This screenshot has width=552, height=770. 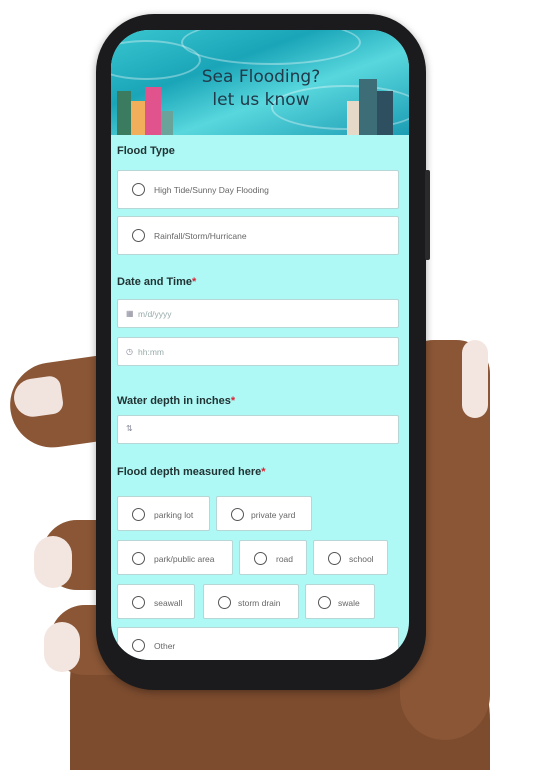 I want to click on option-label: seawall, so click(x=168, y=603).